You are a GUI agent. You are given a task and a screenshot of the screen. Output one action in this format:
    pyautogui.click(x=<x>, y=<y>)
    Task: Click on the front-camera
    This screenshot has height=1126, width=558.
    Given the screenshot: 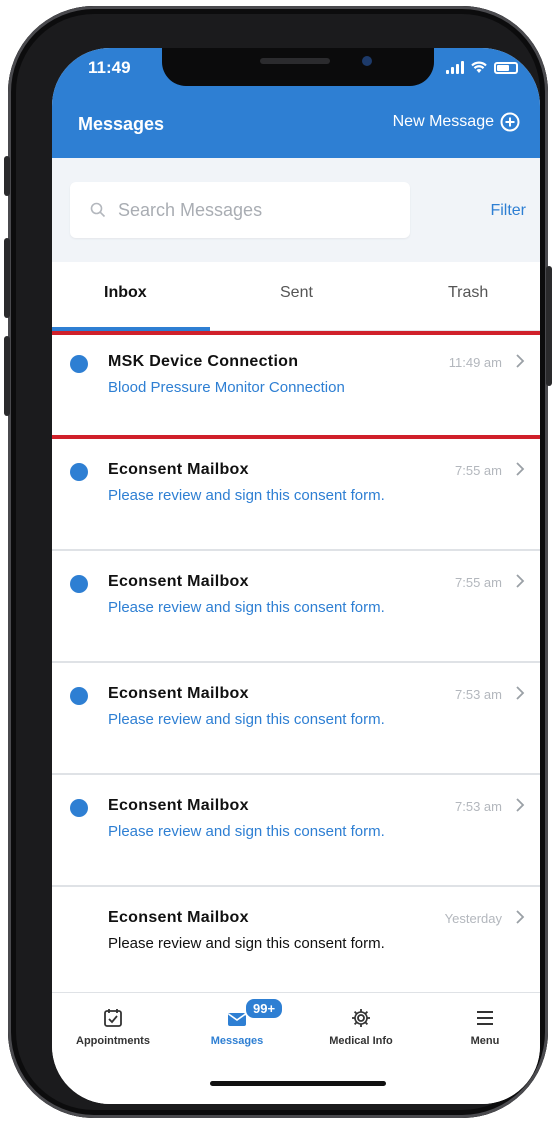 What is the action you would take?
    pyautogui.click(x=367, y=61)
    